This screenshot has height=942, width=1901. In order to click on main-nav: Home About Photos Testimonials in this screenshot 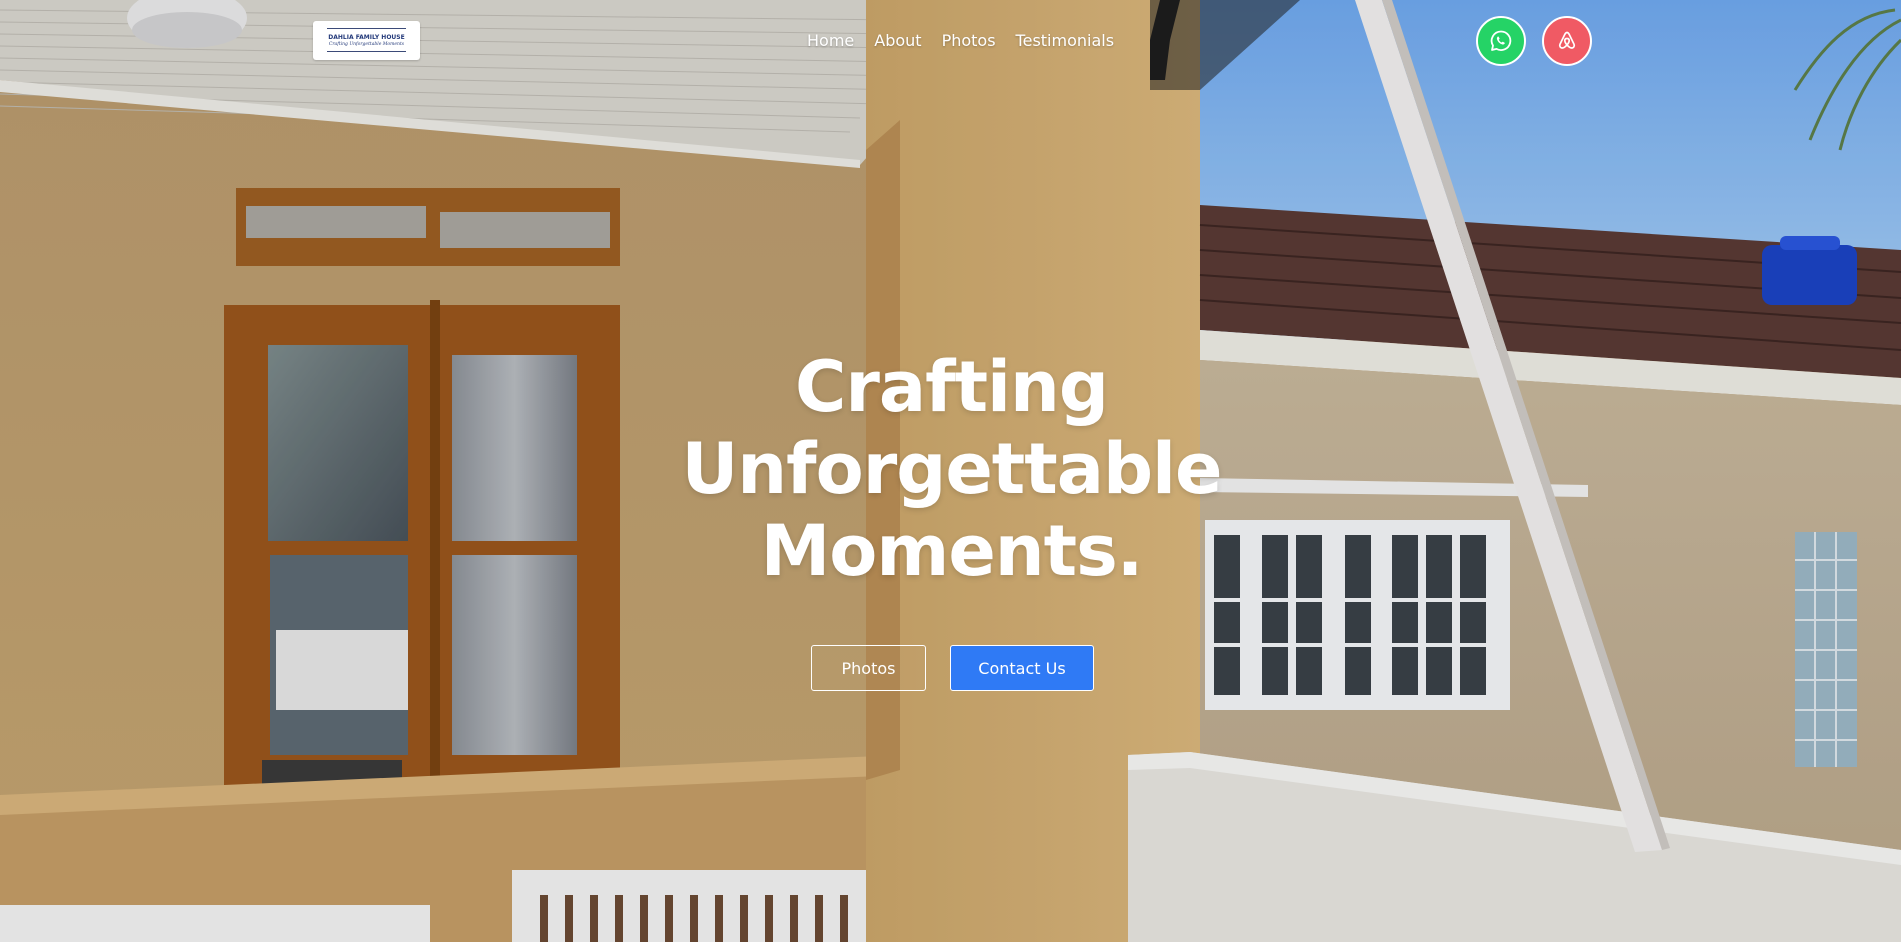, I will do `click(960, 41)`.